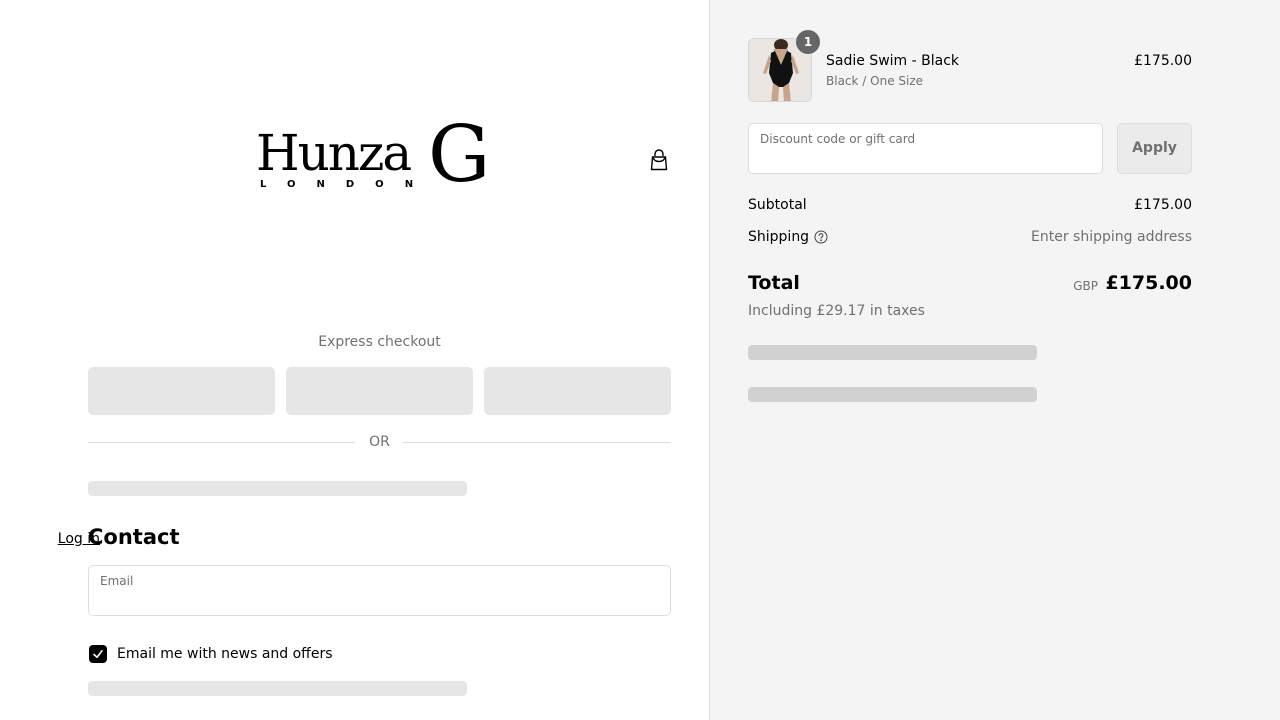  I want to click on discount-code-placeholder: Discount code or gift card, so click(838, 139).